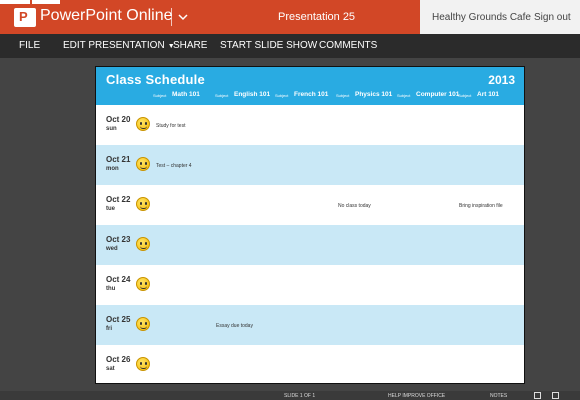 The height and width of the screenshot is (400, 580). I want to click on powerpoint-logo-icon: P, so click(25, 17).